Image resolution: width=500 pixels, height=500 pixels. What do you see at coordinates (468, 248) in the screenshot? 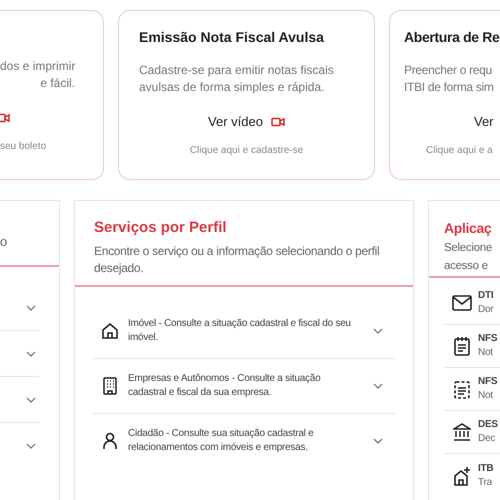
I see `panel-description: Selecione` at bounding box center [468, 248].